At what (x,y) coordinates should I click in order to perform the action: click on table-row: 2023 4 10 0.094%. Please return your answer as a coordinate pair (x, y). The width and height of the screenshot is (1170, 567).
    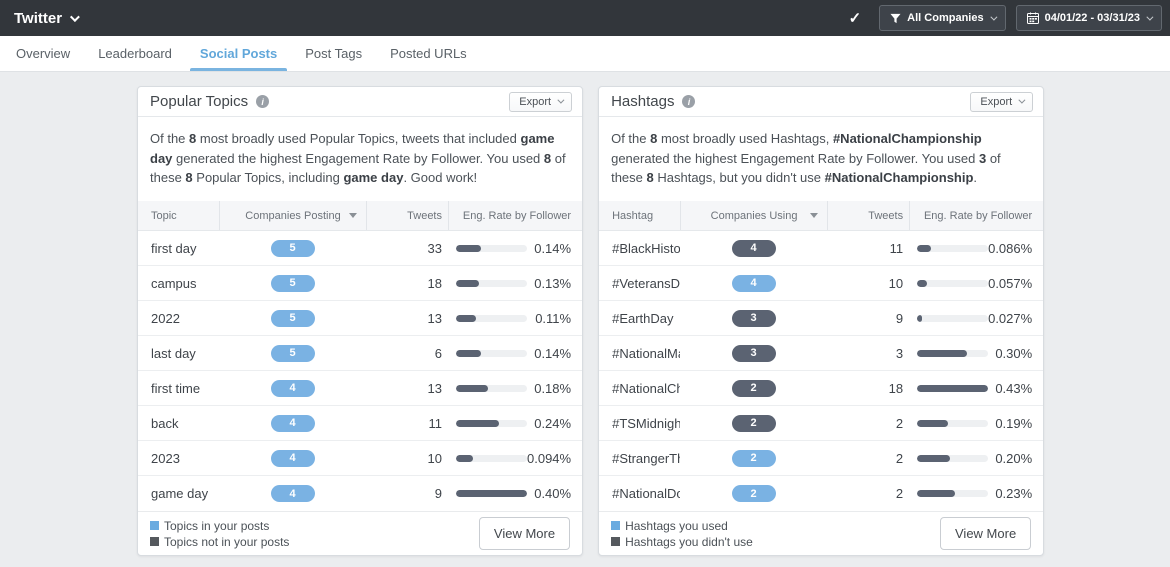
    Looking at the image, I should click on (360, 458).